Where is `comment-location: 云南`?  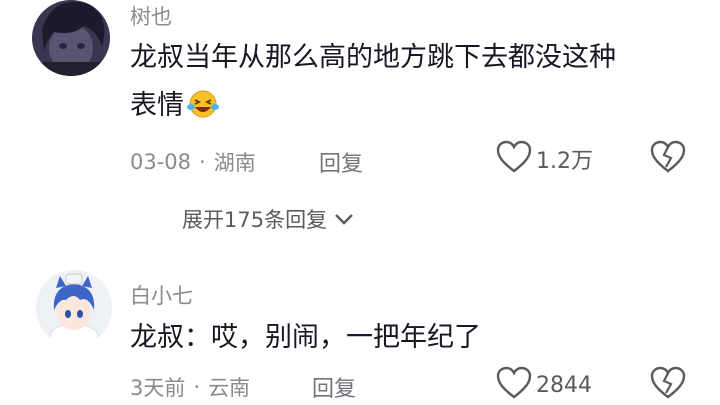
comment-location: 云南 is located at coordinates (229, 388).